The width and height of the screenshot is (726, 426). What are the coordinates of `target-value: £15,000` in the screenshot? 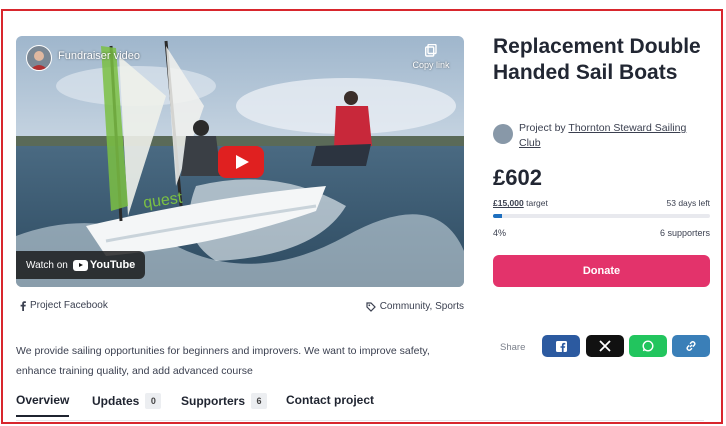 It's located at (508, 203).